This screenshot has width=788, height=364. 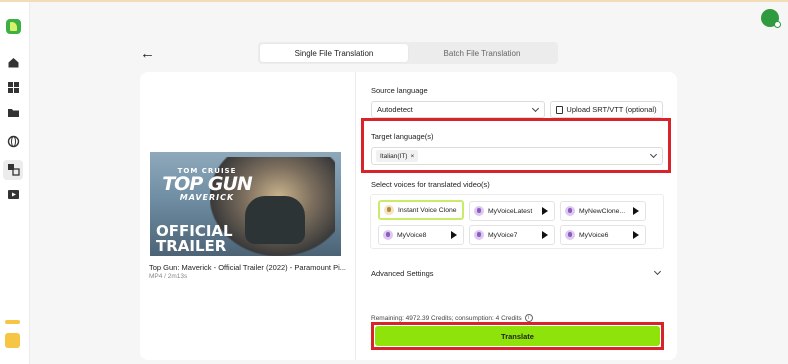 I want to click on voice-clone-icon, so click(x=389, y=210).